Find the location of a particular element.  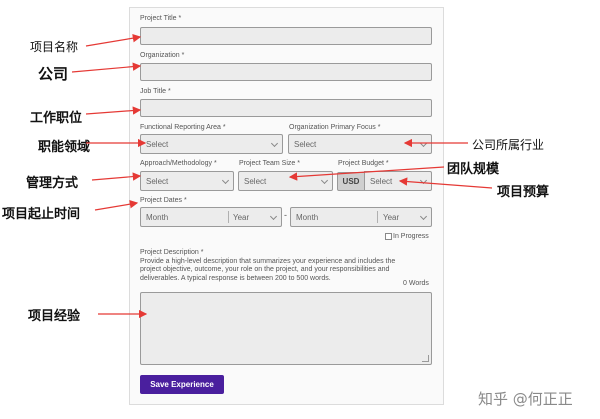

arrow-company is located at coordinates (106, 67).